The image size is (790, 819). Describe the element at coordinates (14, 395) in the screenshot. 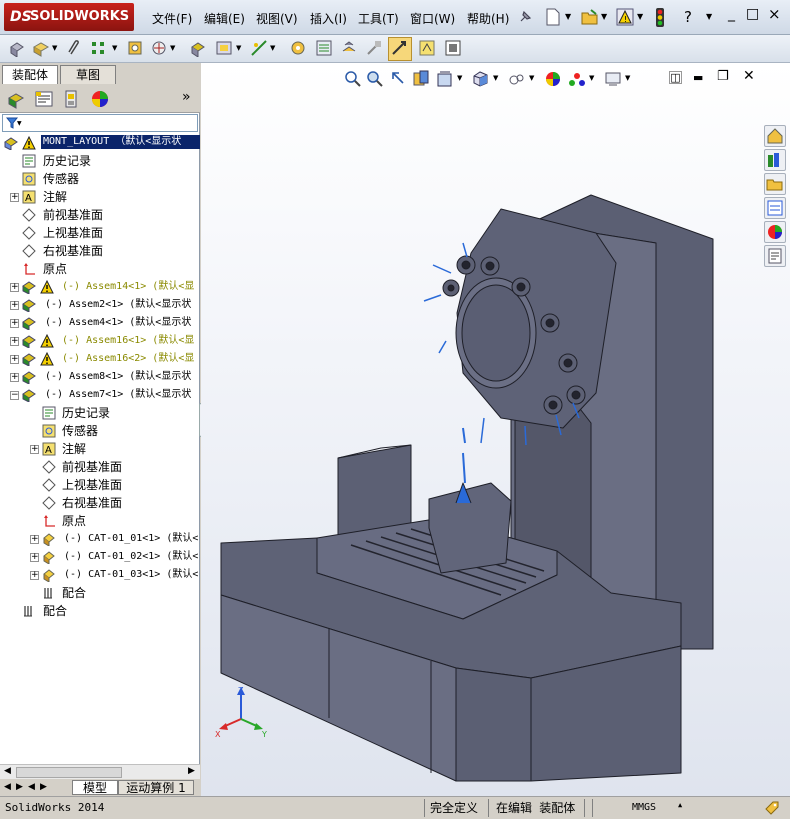

I see `collapse-toggle: −` at that location.